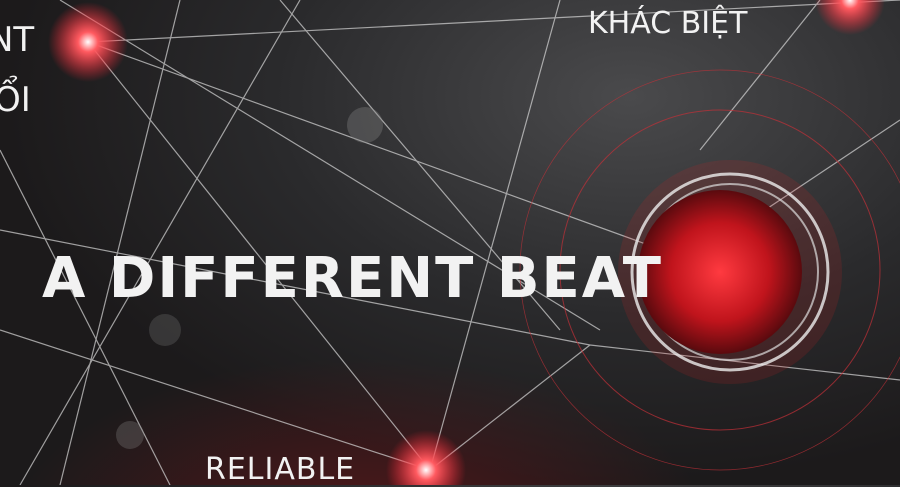 This screenshot has height=487, width=900. What do you see at coordinates (352, 278) in the screenshot?
I see `headline: A DIFFERENT BEAT` at bounding box center [352, 278].